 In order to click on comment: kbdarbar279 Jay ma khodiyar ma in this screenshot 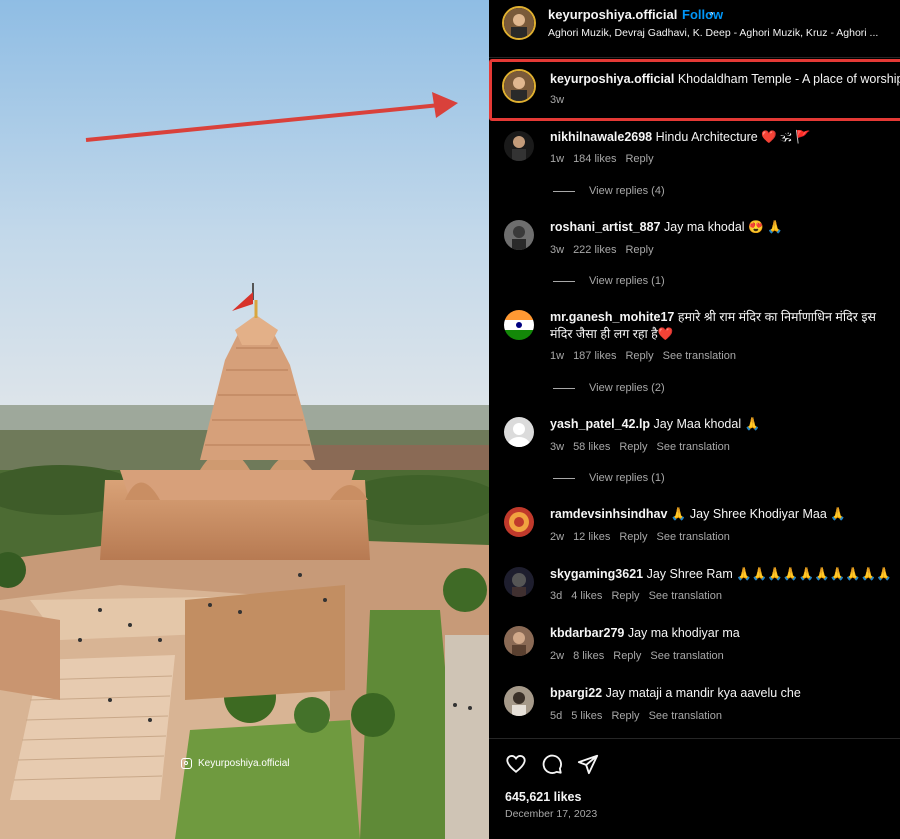, I will do `click(722, 633)`.